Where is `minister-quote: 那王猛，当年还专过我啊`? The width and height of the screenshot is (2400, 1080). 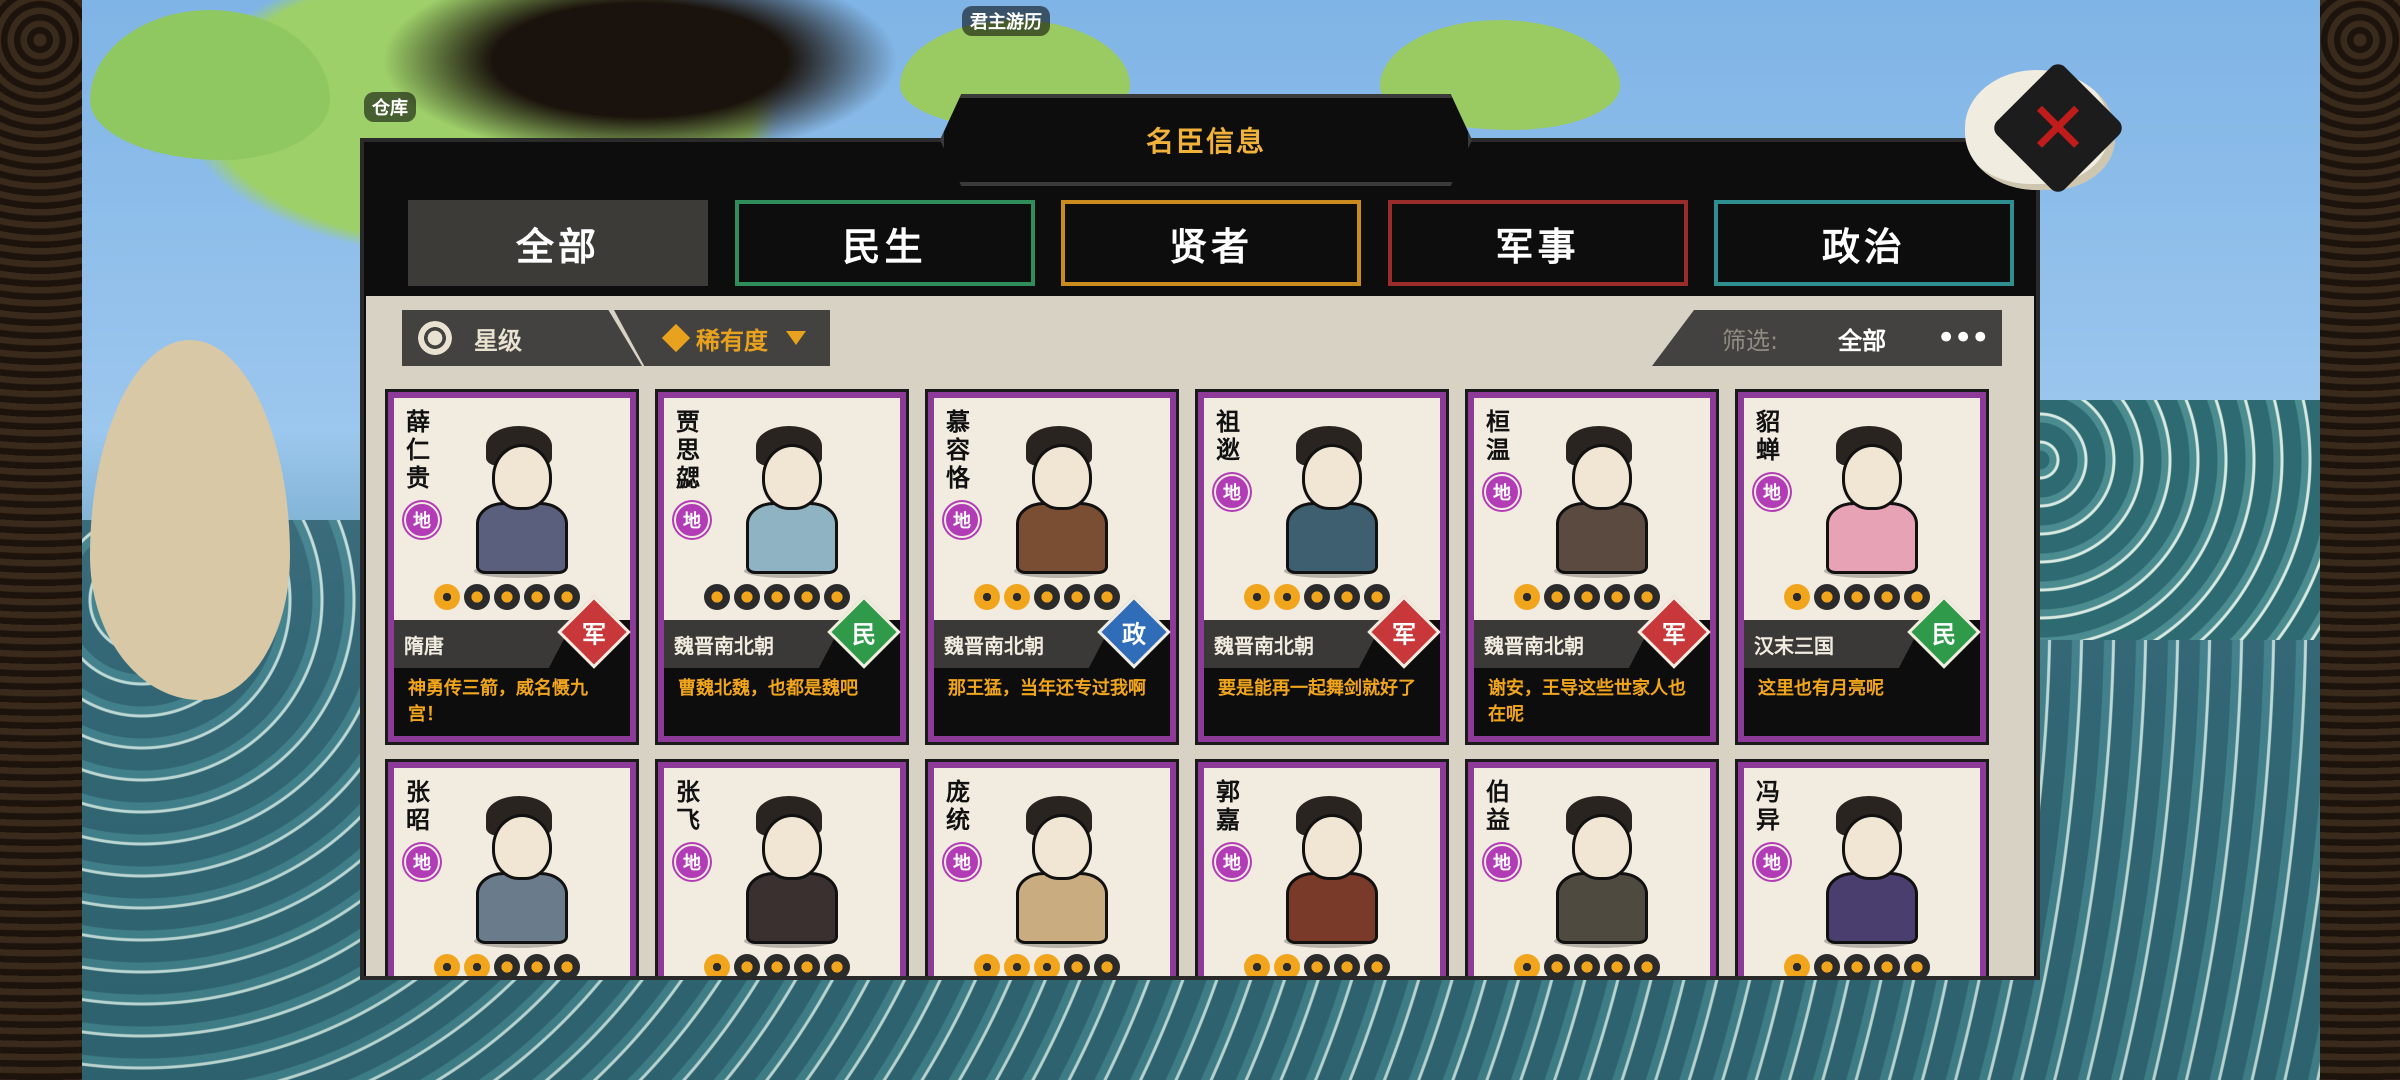
minister-quote: 那王猛，当年还专过我啊 is located at coordinates (1047, 688).